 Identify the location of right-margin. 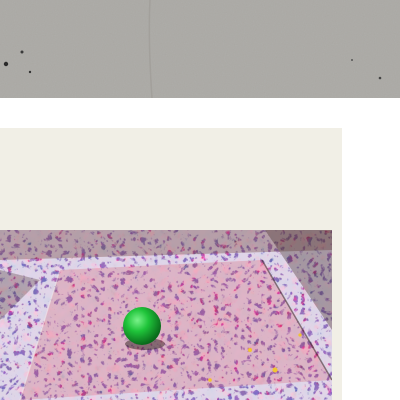
(371, 264).